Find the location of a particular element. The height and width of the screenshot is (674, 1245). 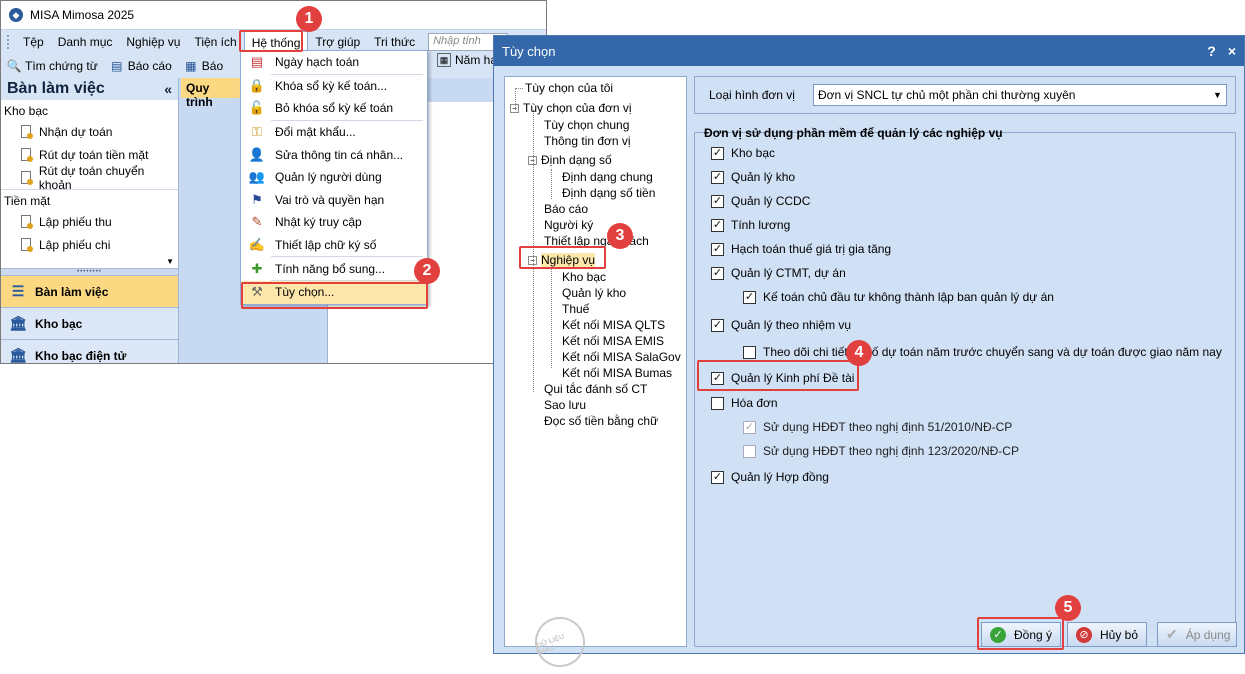

menu-item-user-management: 👥 Quản lý người dùng is located at coordinates (334, 177).